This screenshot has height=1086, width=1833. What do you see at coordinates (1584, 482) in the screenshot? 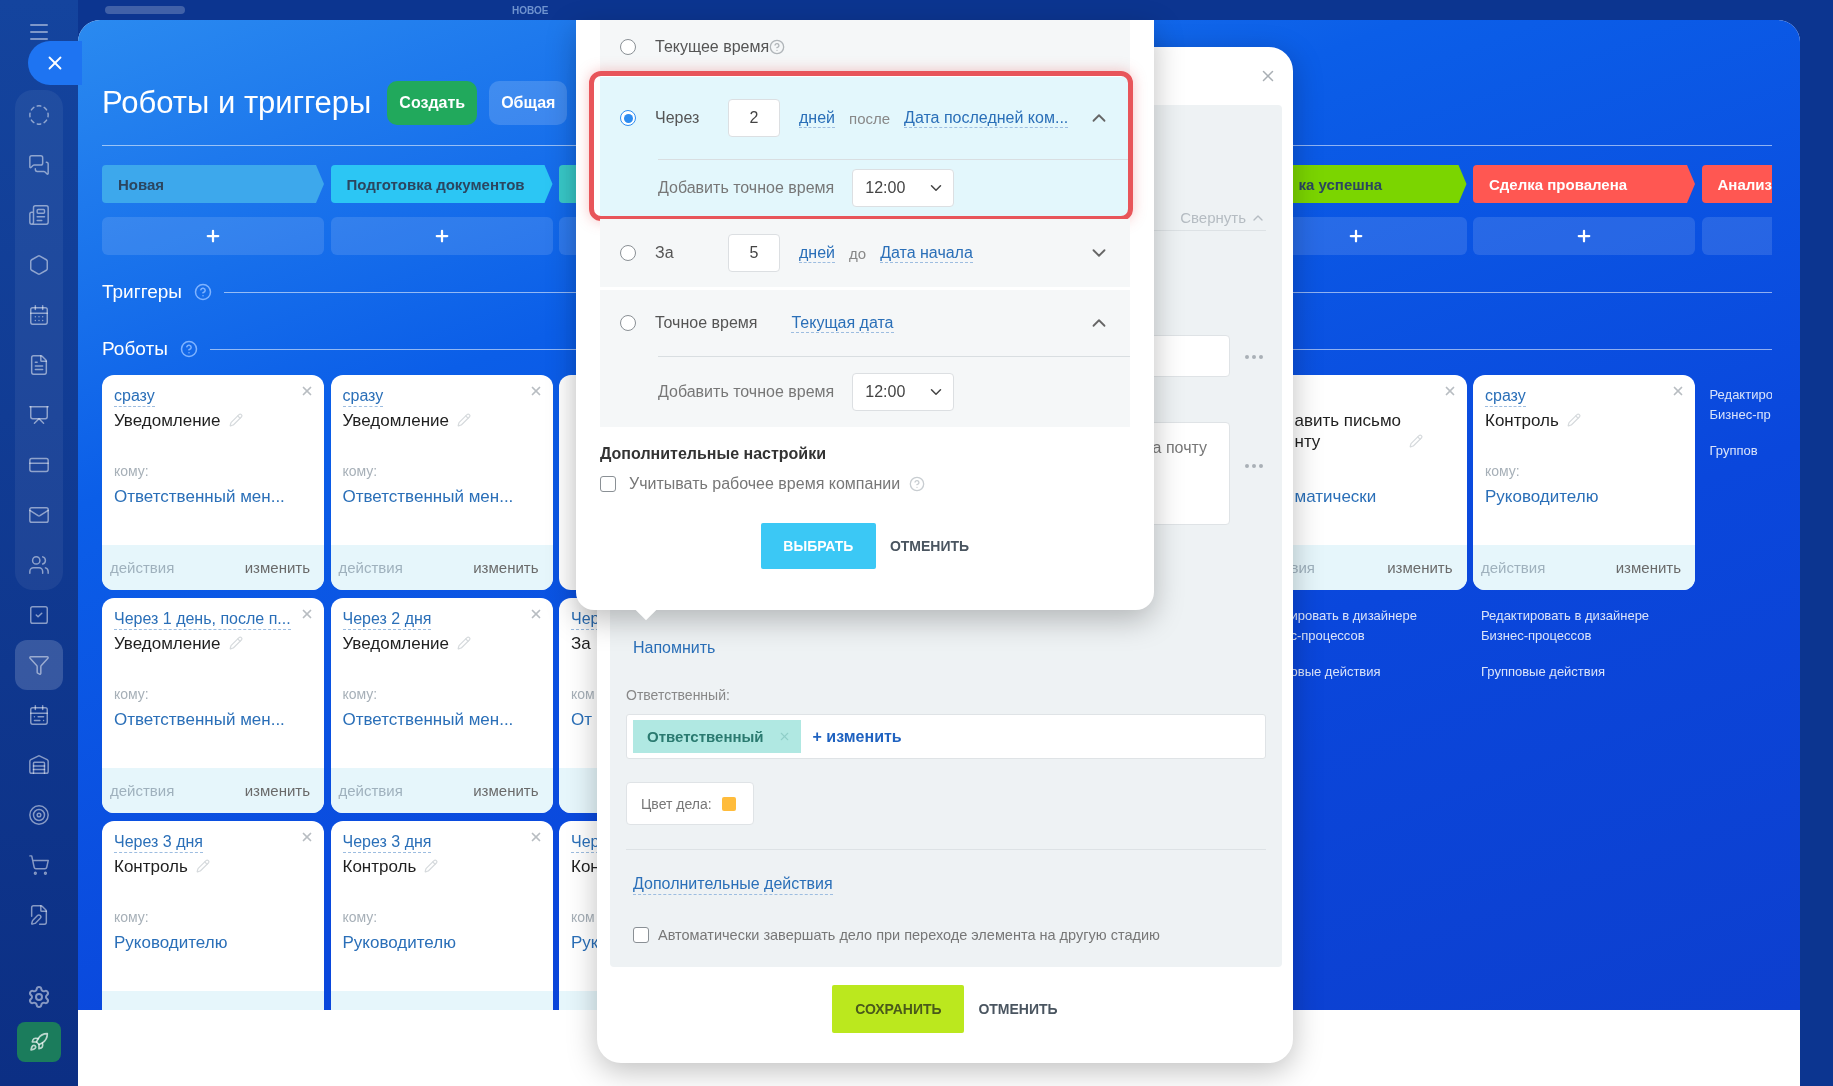
I see `robot-card: сразу Контроль кому: Руководителю действия изменить` at bounding box center [1584, 482].